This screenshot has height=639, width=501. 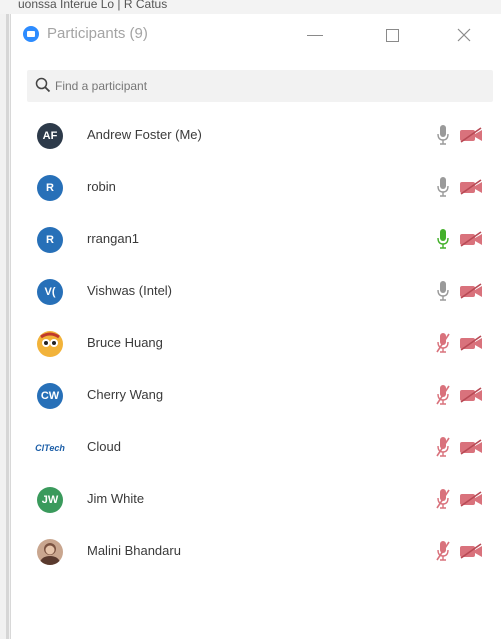 What do you see at coordinates (315, 35) in the screenshot?
I see `minimize-button` at bounding box center [315, 35].